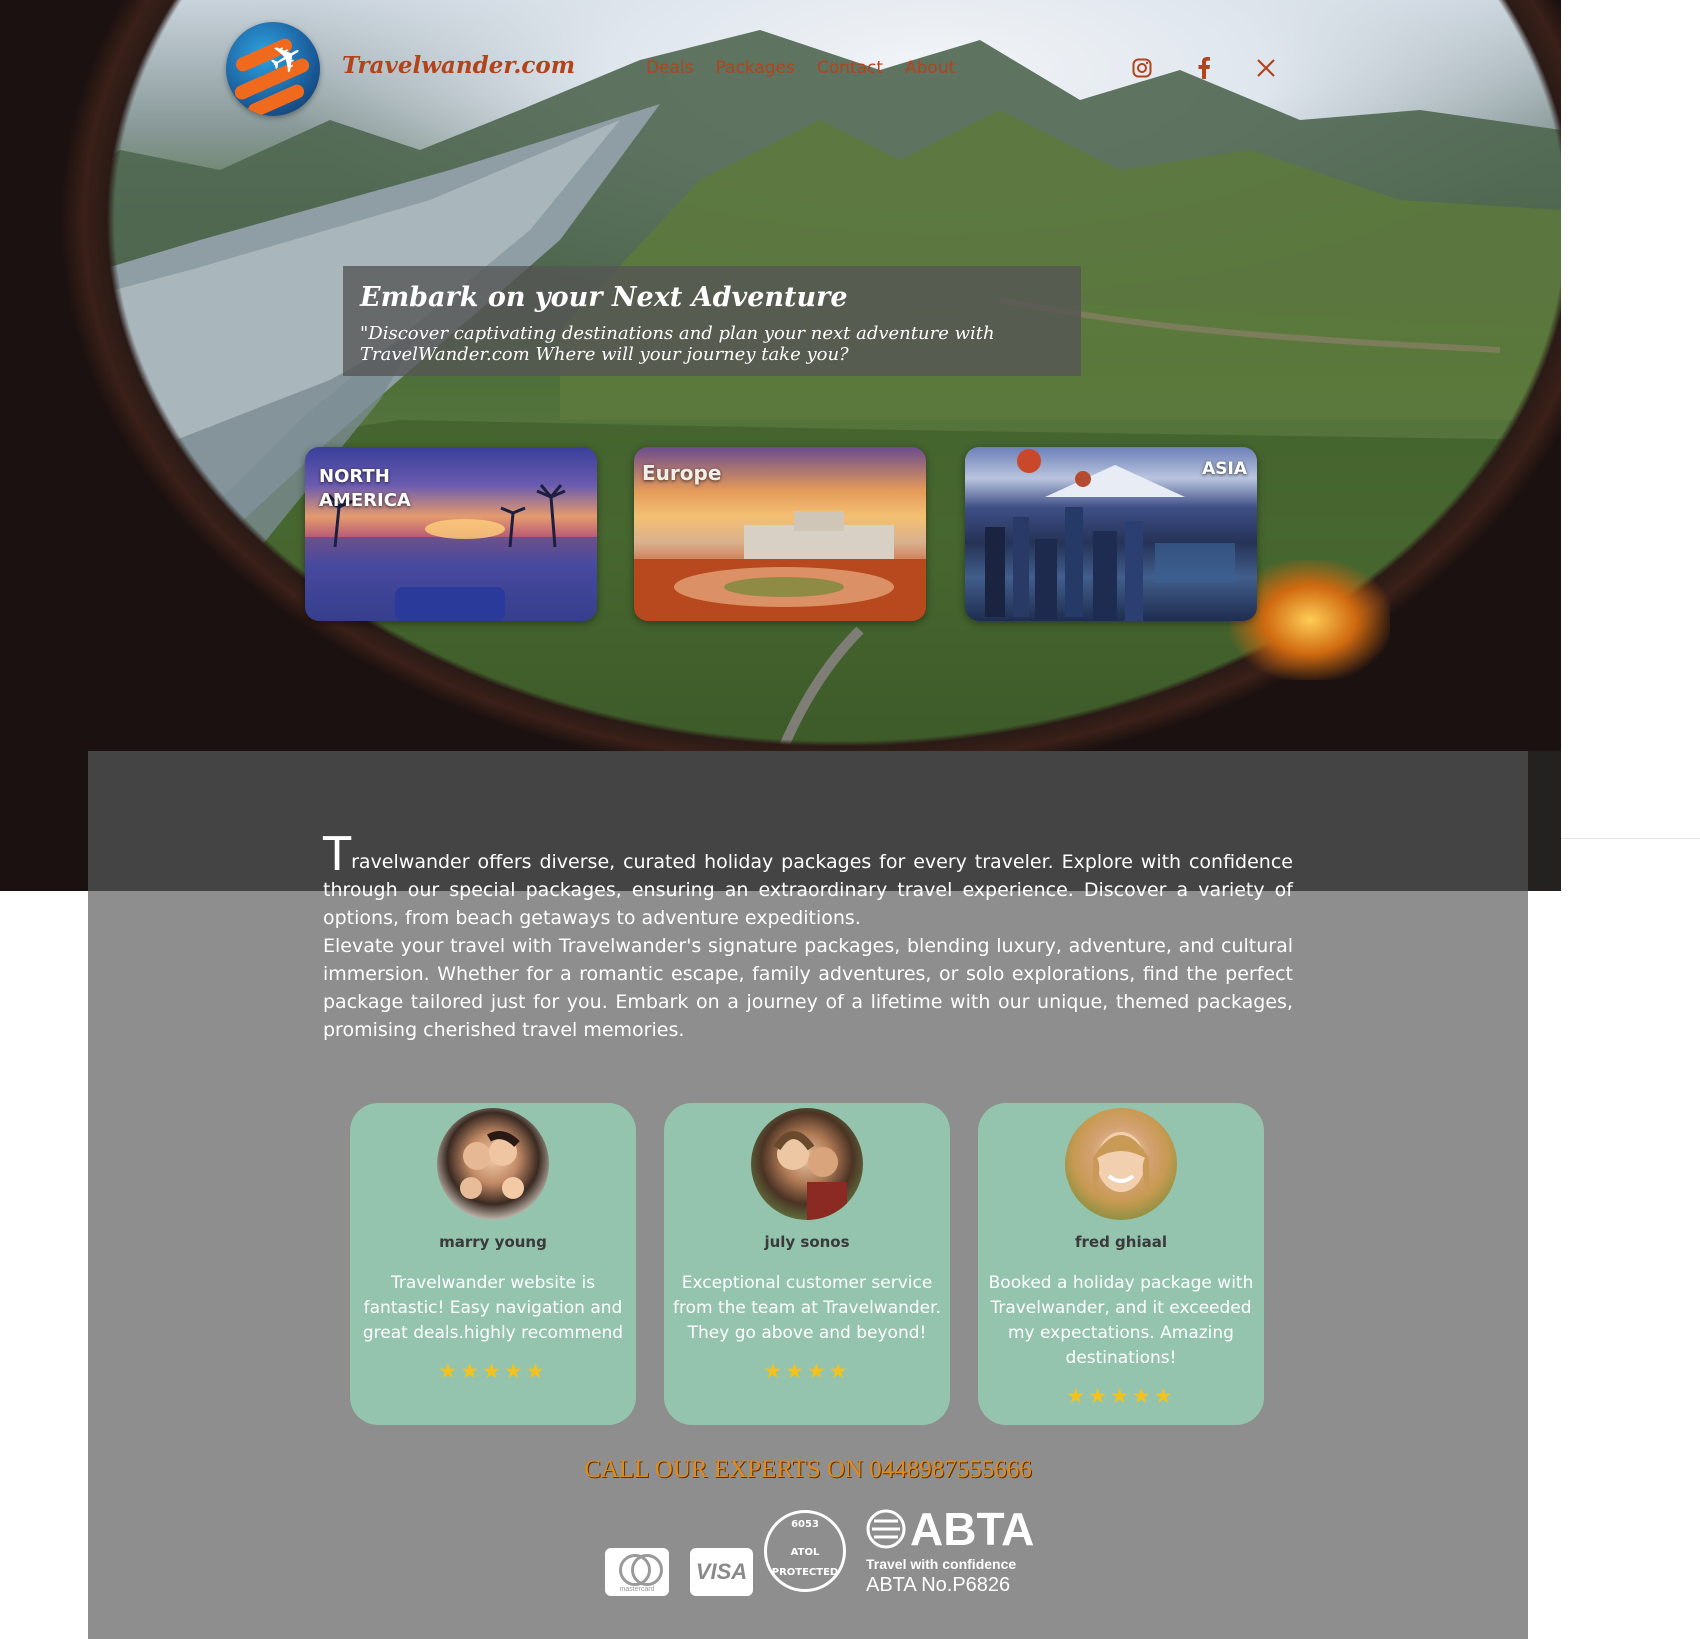  Describe the element at coordinates (1121, 1242) in the screenshot. I see `reviewer-name: fred ghiaal` at that location.